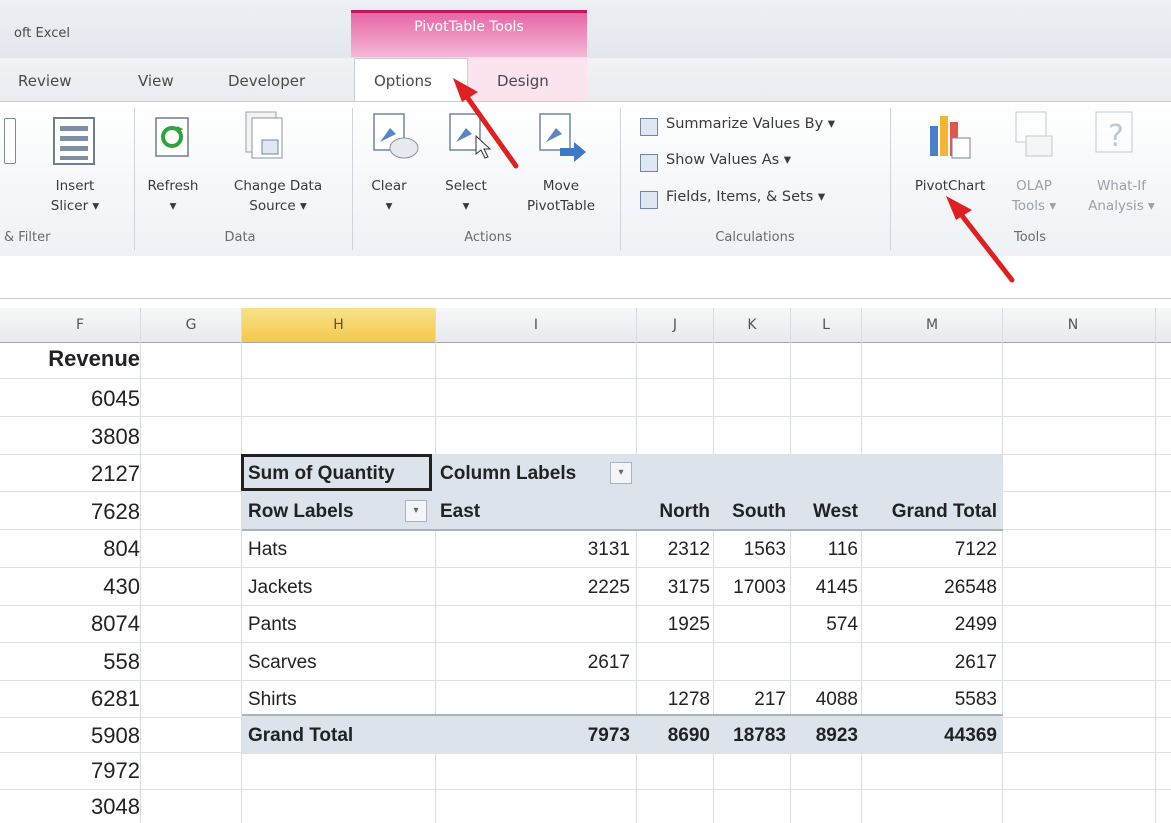 This screenshot has width=1171, height=823. What do you see at coordinates (486, 123) in the screenshot?
I see `arrow-to-options-tab` at bounding box center [486, 123].